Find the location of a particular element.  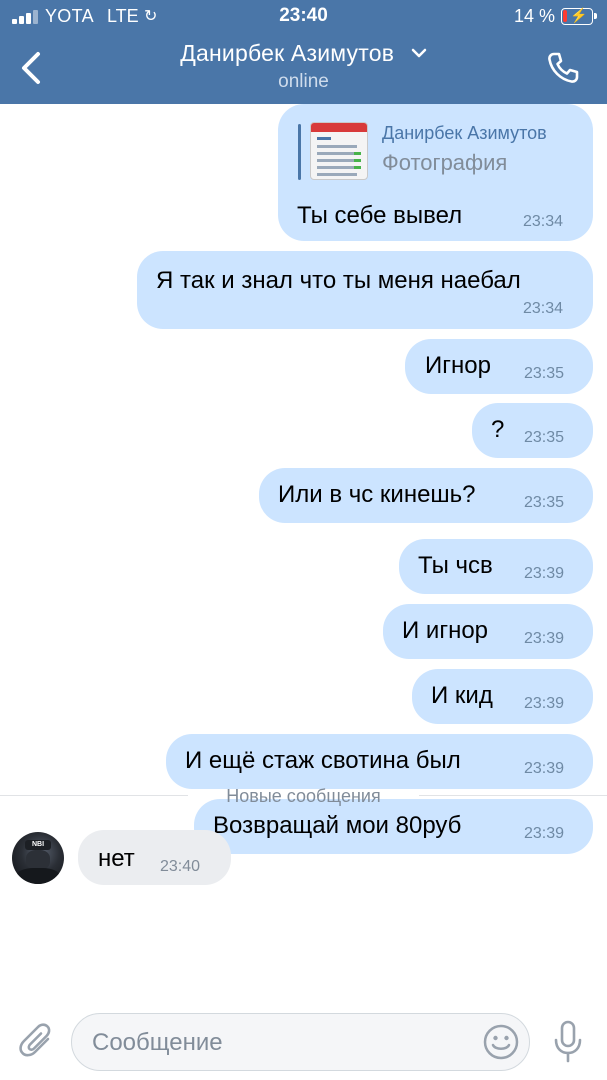

new-messages-label: Новые сообщения is located at coordinates (303, 796).